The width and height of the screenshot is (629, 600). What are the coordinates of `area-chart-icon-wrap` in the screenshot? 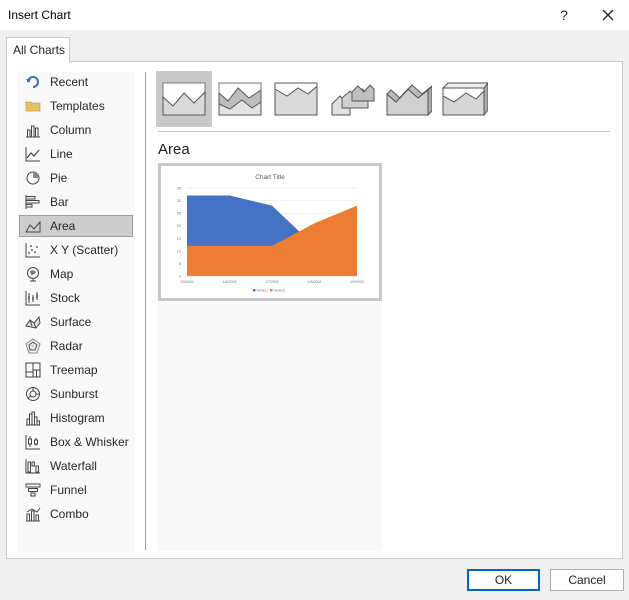 It's located at (33, 226).